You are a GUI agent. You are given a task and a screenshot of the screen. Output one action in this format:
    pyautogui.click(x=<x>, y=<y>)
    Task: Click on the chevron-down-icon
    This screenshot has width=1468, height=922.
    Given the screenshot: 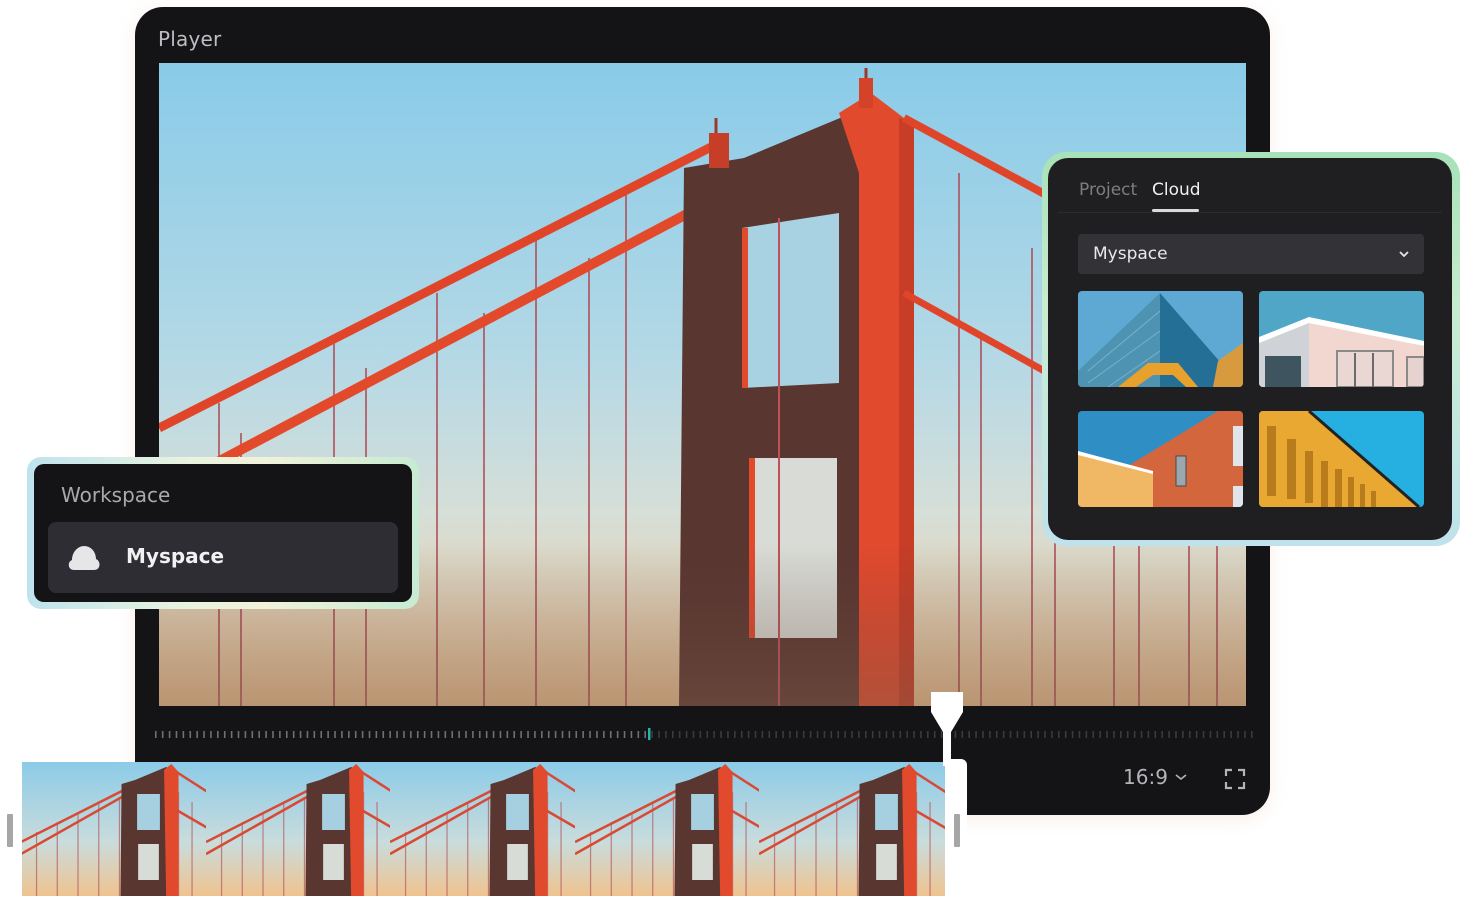 What is the action you would take?
    pyautogui.click(x=1181, y=777)
    